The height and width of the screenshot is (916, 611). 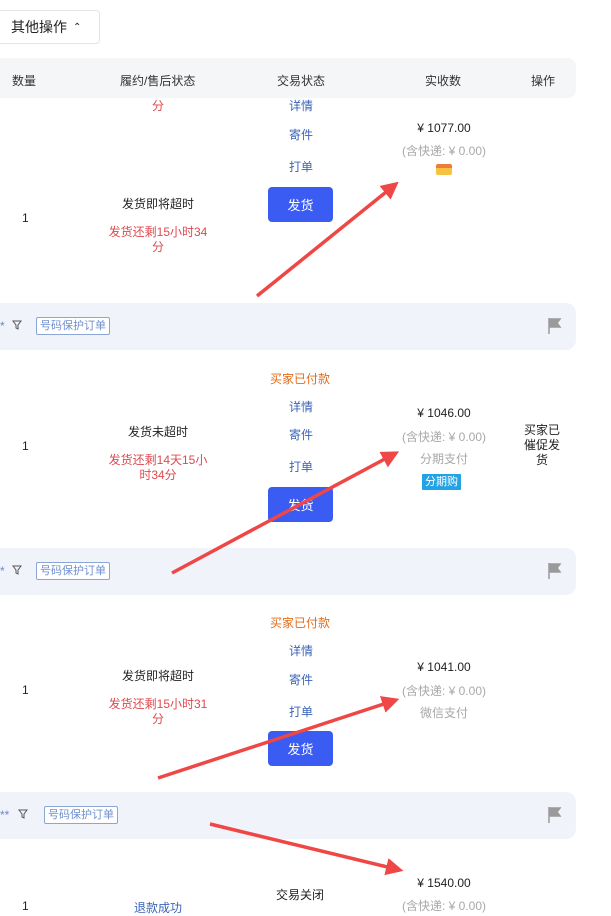 What do you see at coordinates (301, 166) in the screenshot?
I see `order1-print-link: 打单` at bounding box center [301, 166].